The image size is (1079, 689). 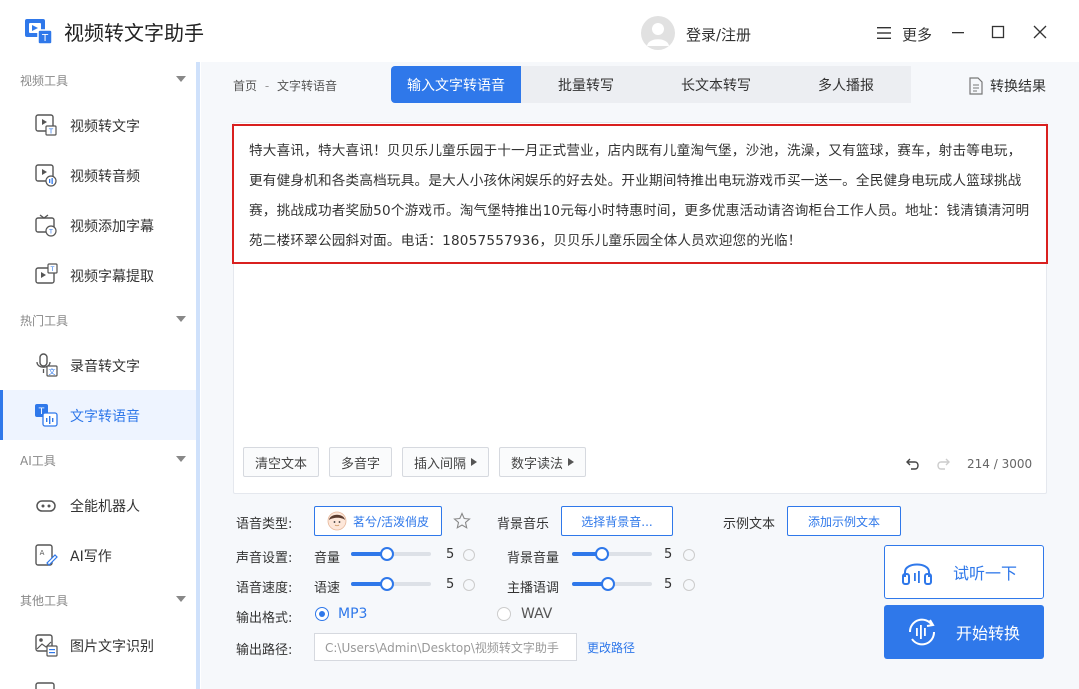 I want to click on sidebar-item-label: 视频添加字幕, so click(x=112, y=227).